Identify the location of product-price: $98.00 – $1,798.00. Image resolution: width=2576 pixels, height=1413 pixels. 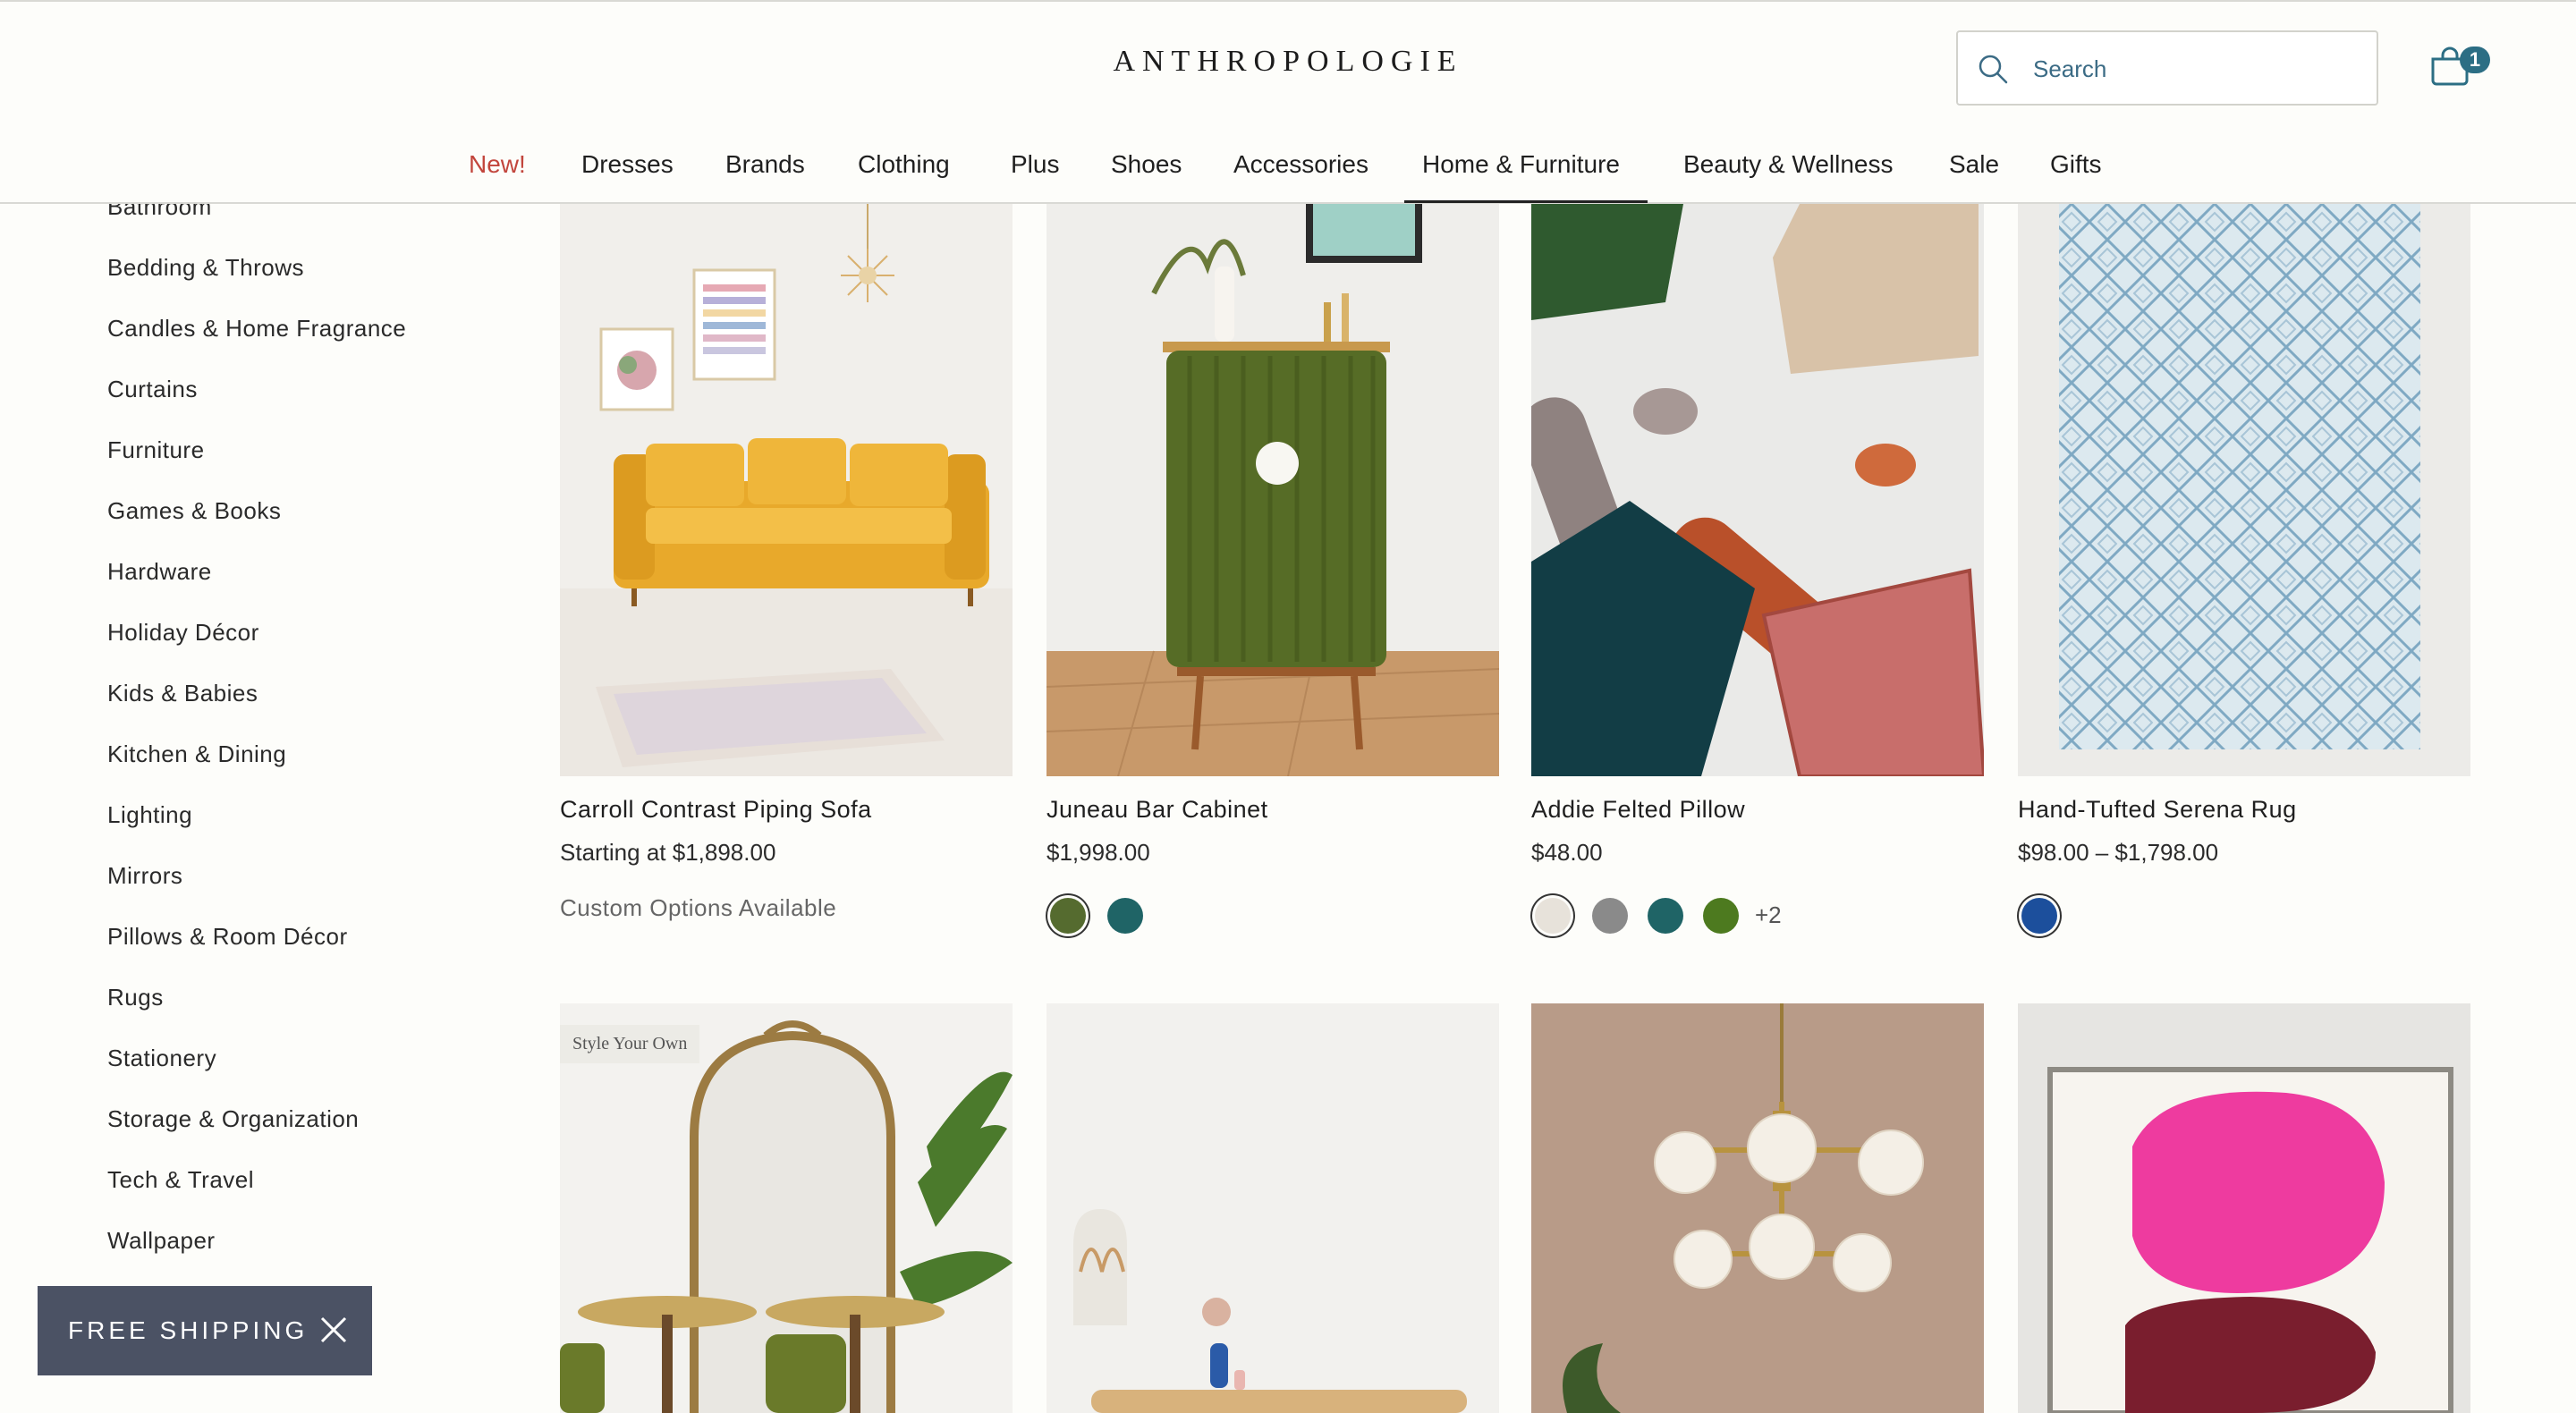
(2118, 852).